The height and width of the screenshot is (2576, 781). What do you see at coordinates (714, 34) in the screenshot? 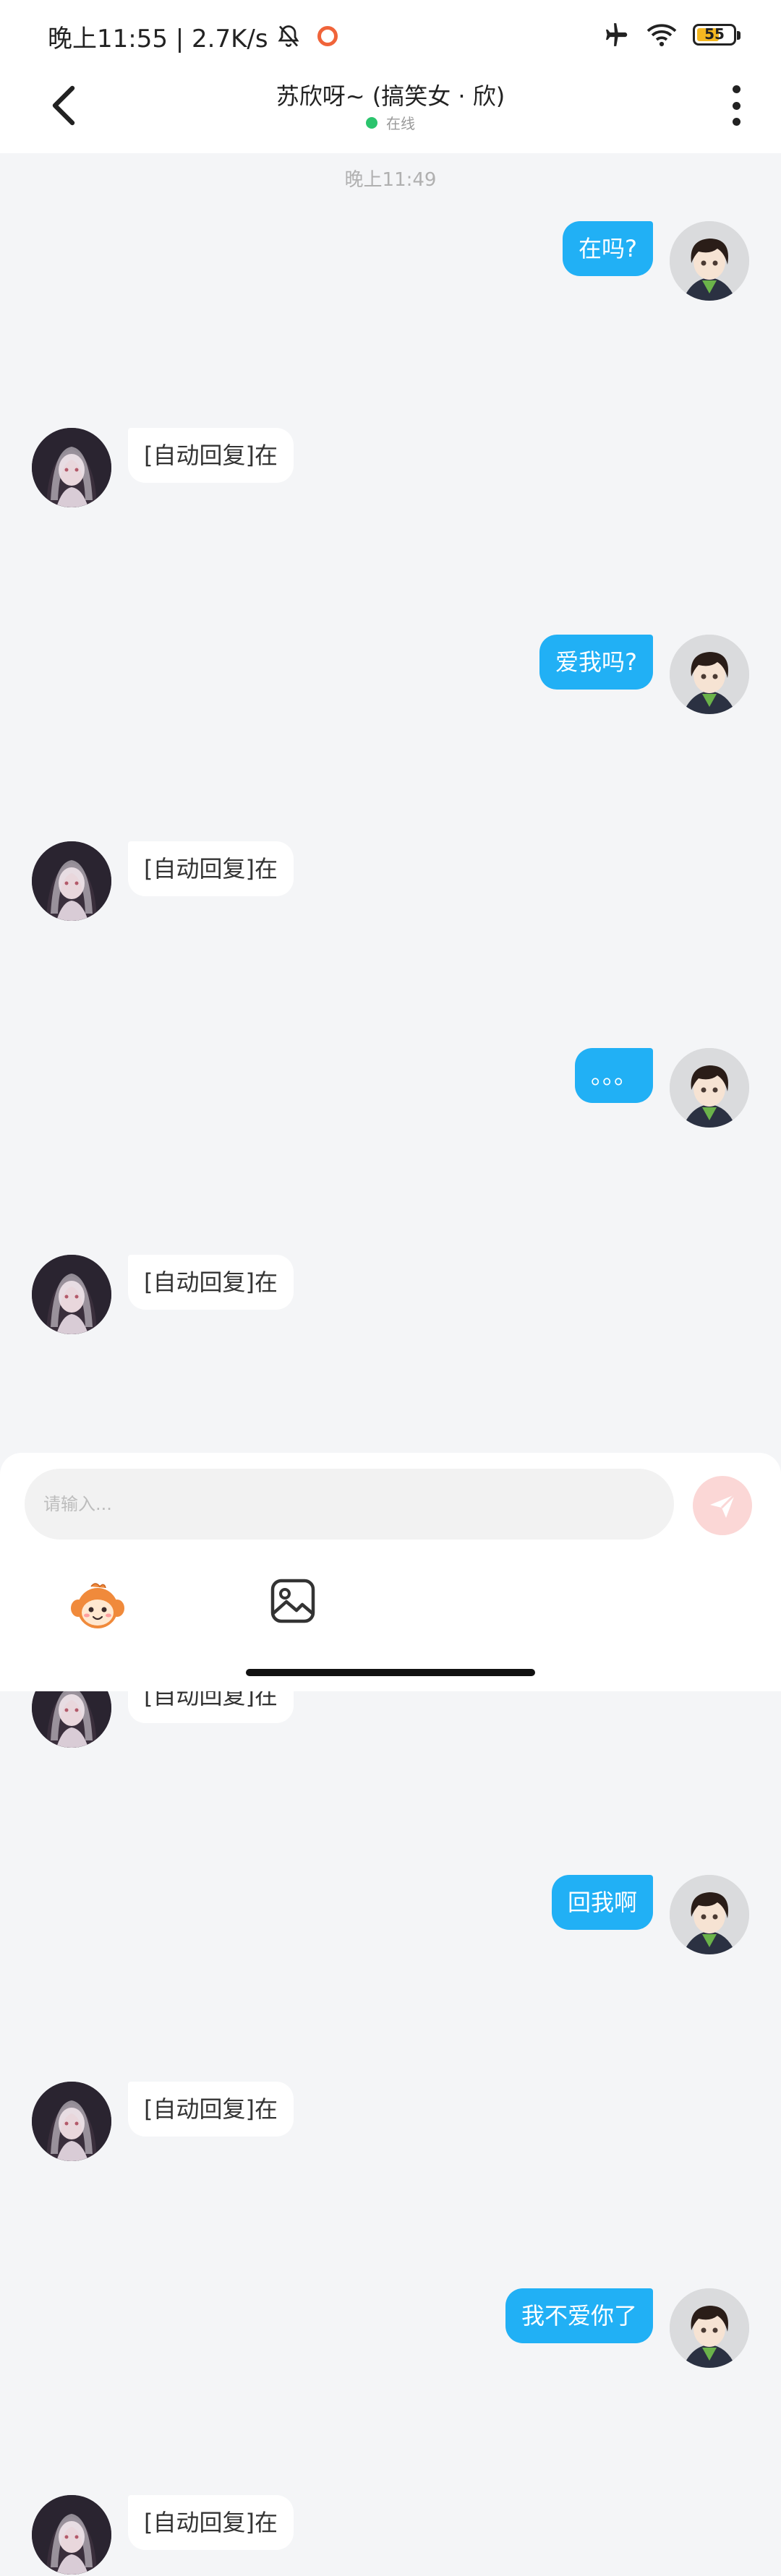
I see `battery-percent: 55` at bounding box center [714, 34].